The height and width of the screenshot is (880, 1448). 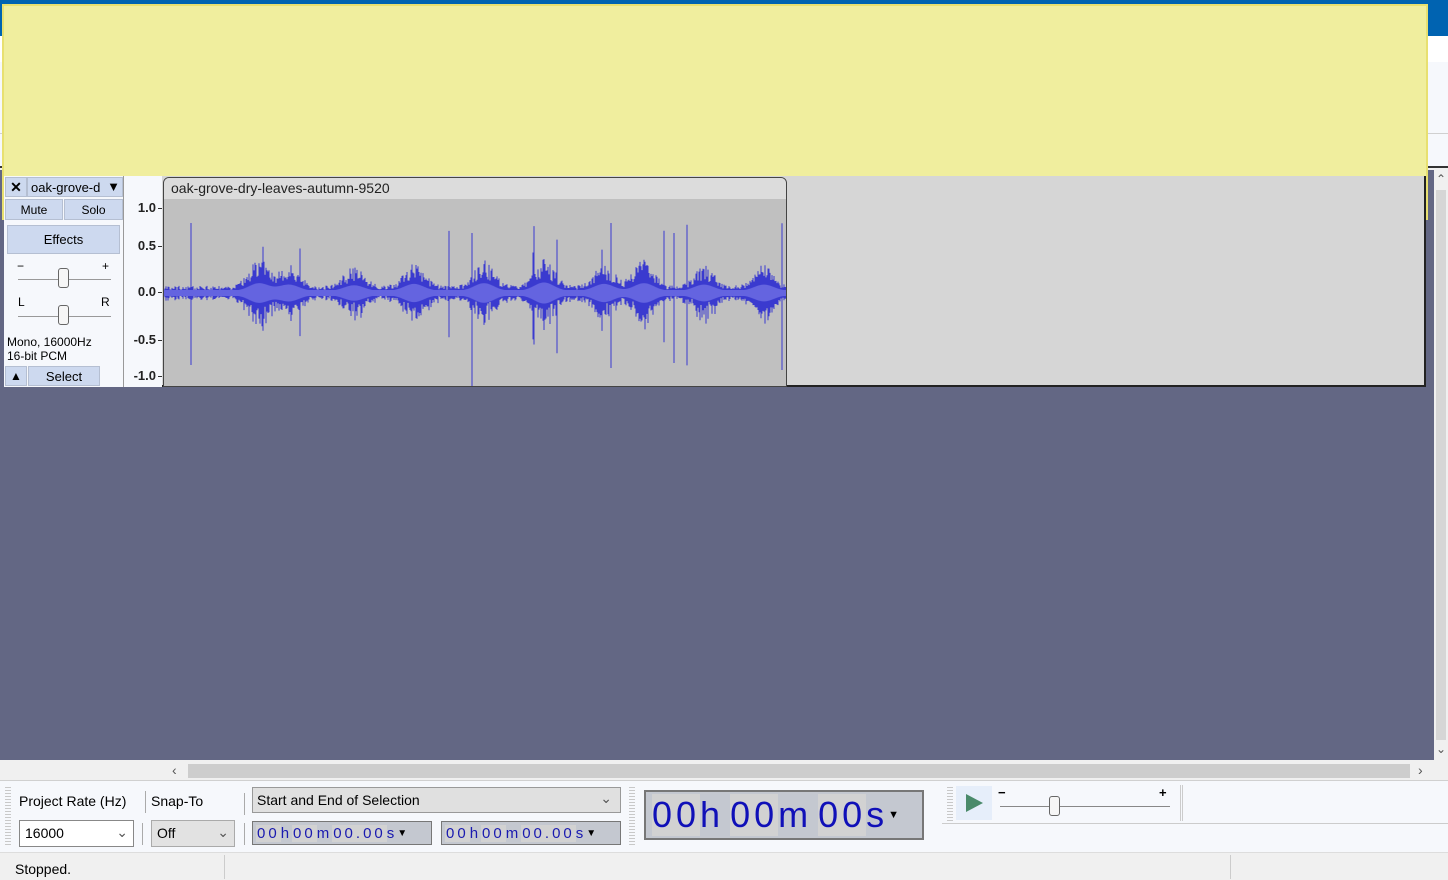 I want to click on snap-to-value: Off, so click(x=166, y=833).